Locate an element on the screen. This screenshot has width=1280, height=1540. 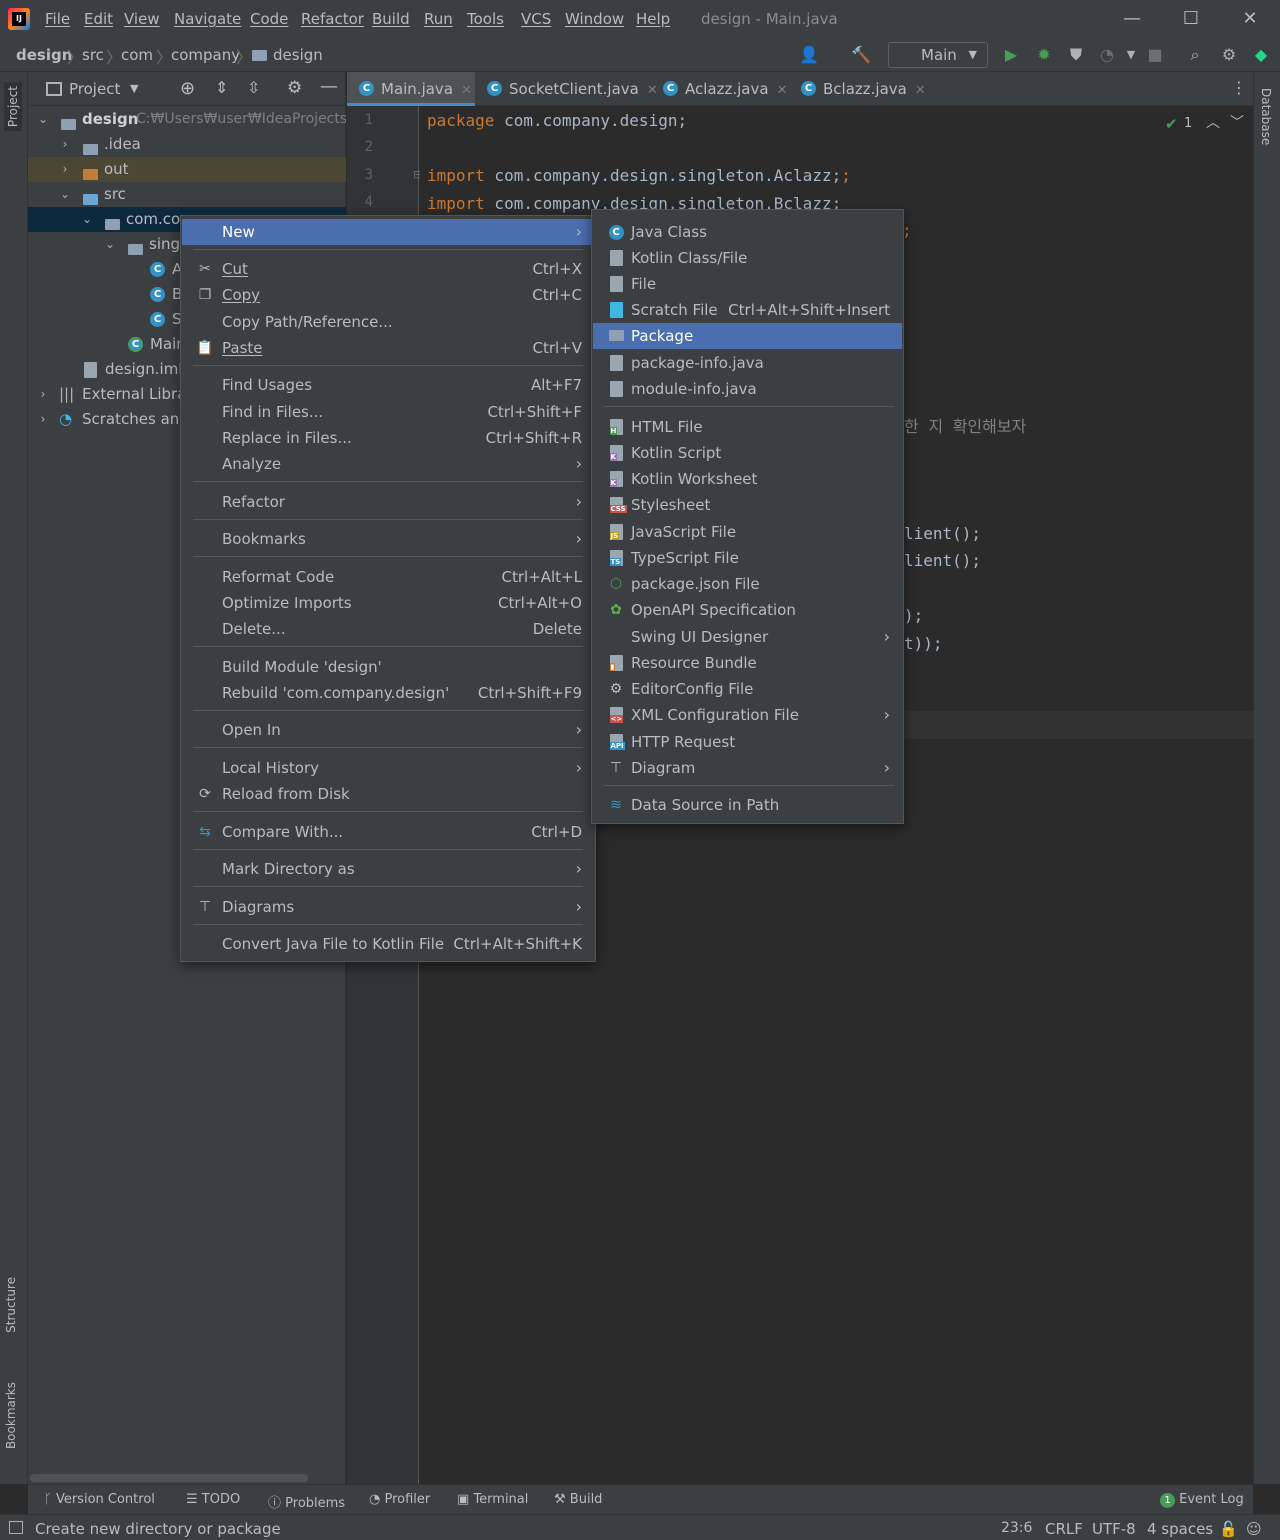
line-separator: CRLF is located at coordinates (1064, 1529).